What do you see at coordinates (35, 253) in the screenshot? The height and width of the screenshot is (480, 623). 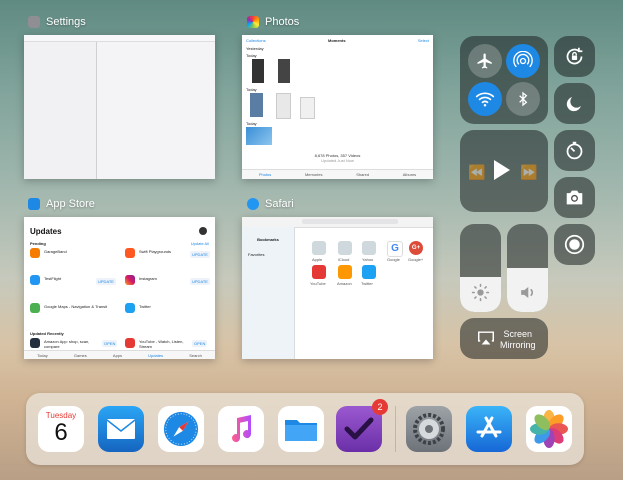 I see `app-icon-garageband` at bounding box center [35, 253].